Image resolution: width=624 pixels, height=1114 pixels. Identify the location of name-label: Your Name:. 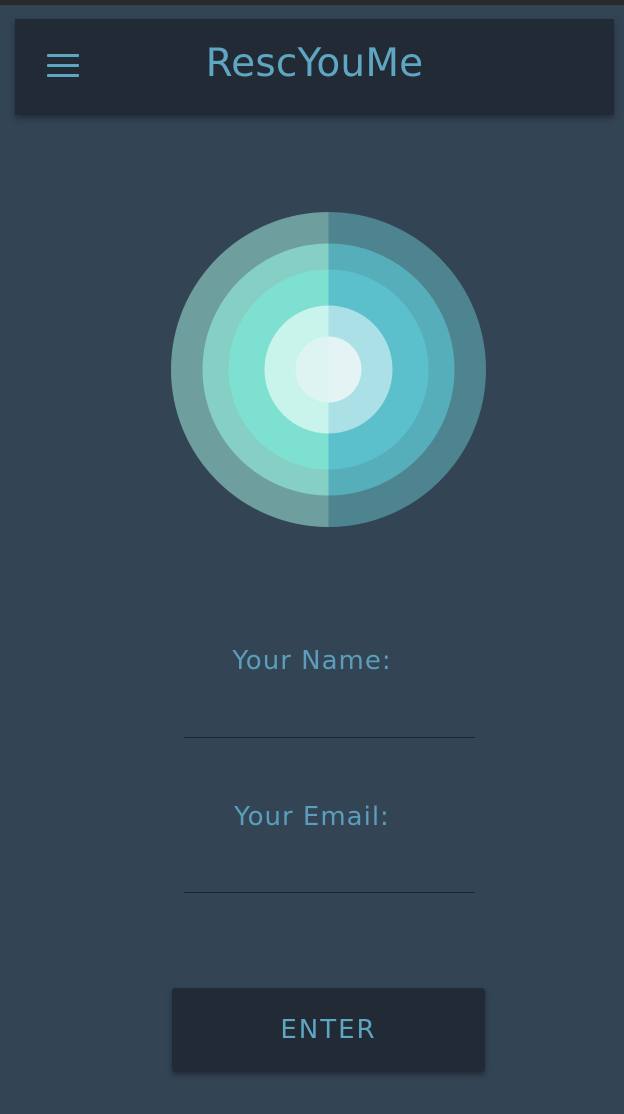
(312, 661).